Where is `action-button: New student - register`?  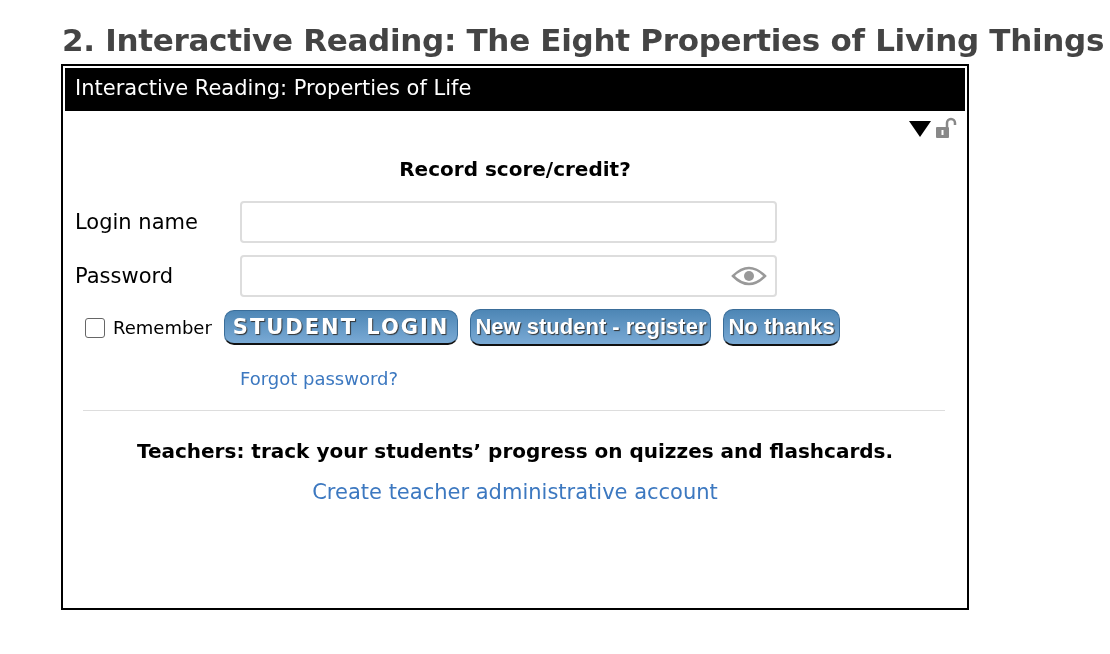
action-button: New student - register is located at coordinates (591, 327).